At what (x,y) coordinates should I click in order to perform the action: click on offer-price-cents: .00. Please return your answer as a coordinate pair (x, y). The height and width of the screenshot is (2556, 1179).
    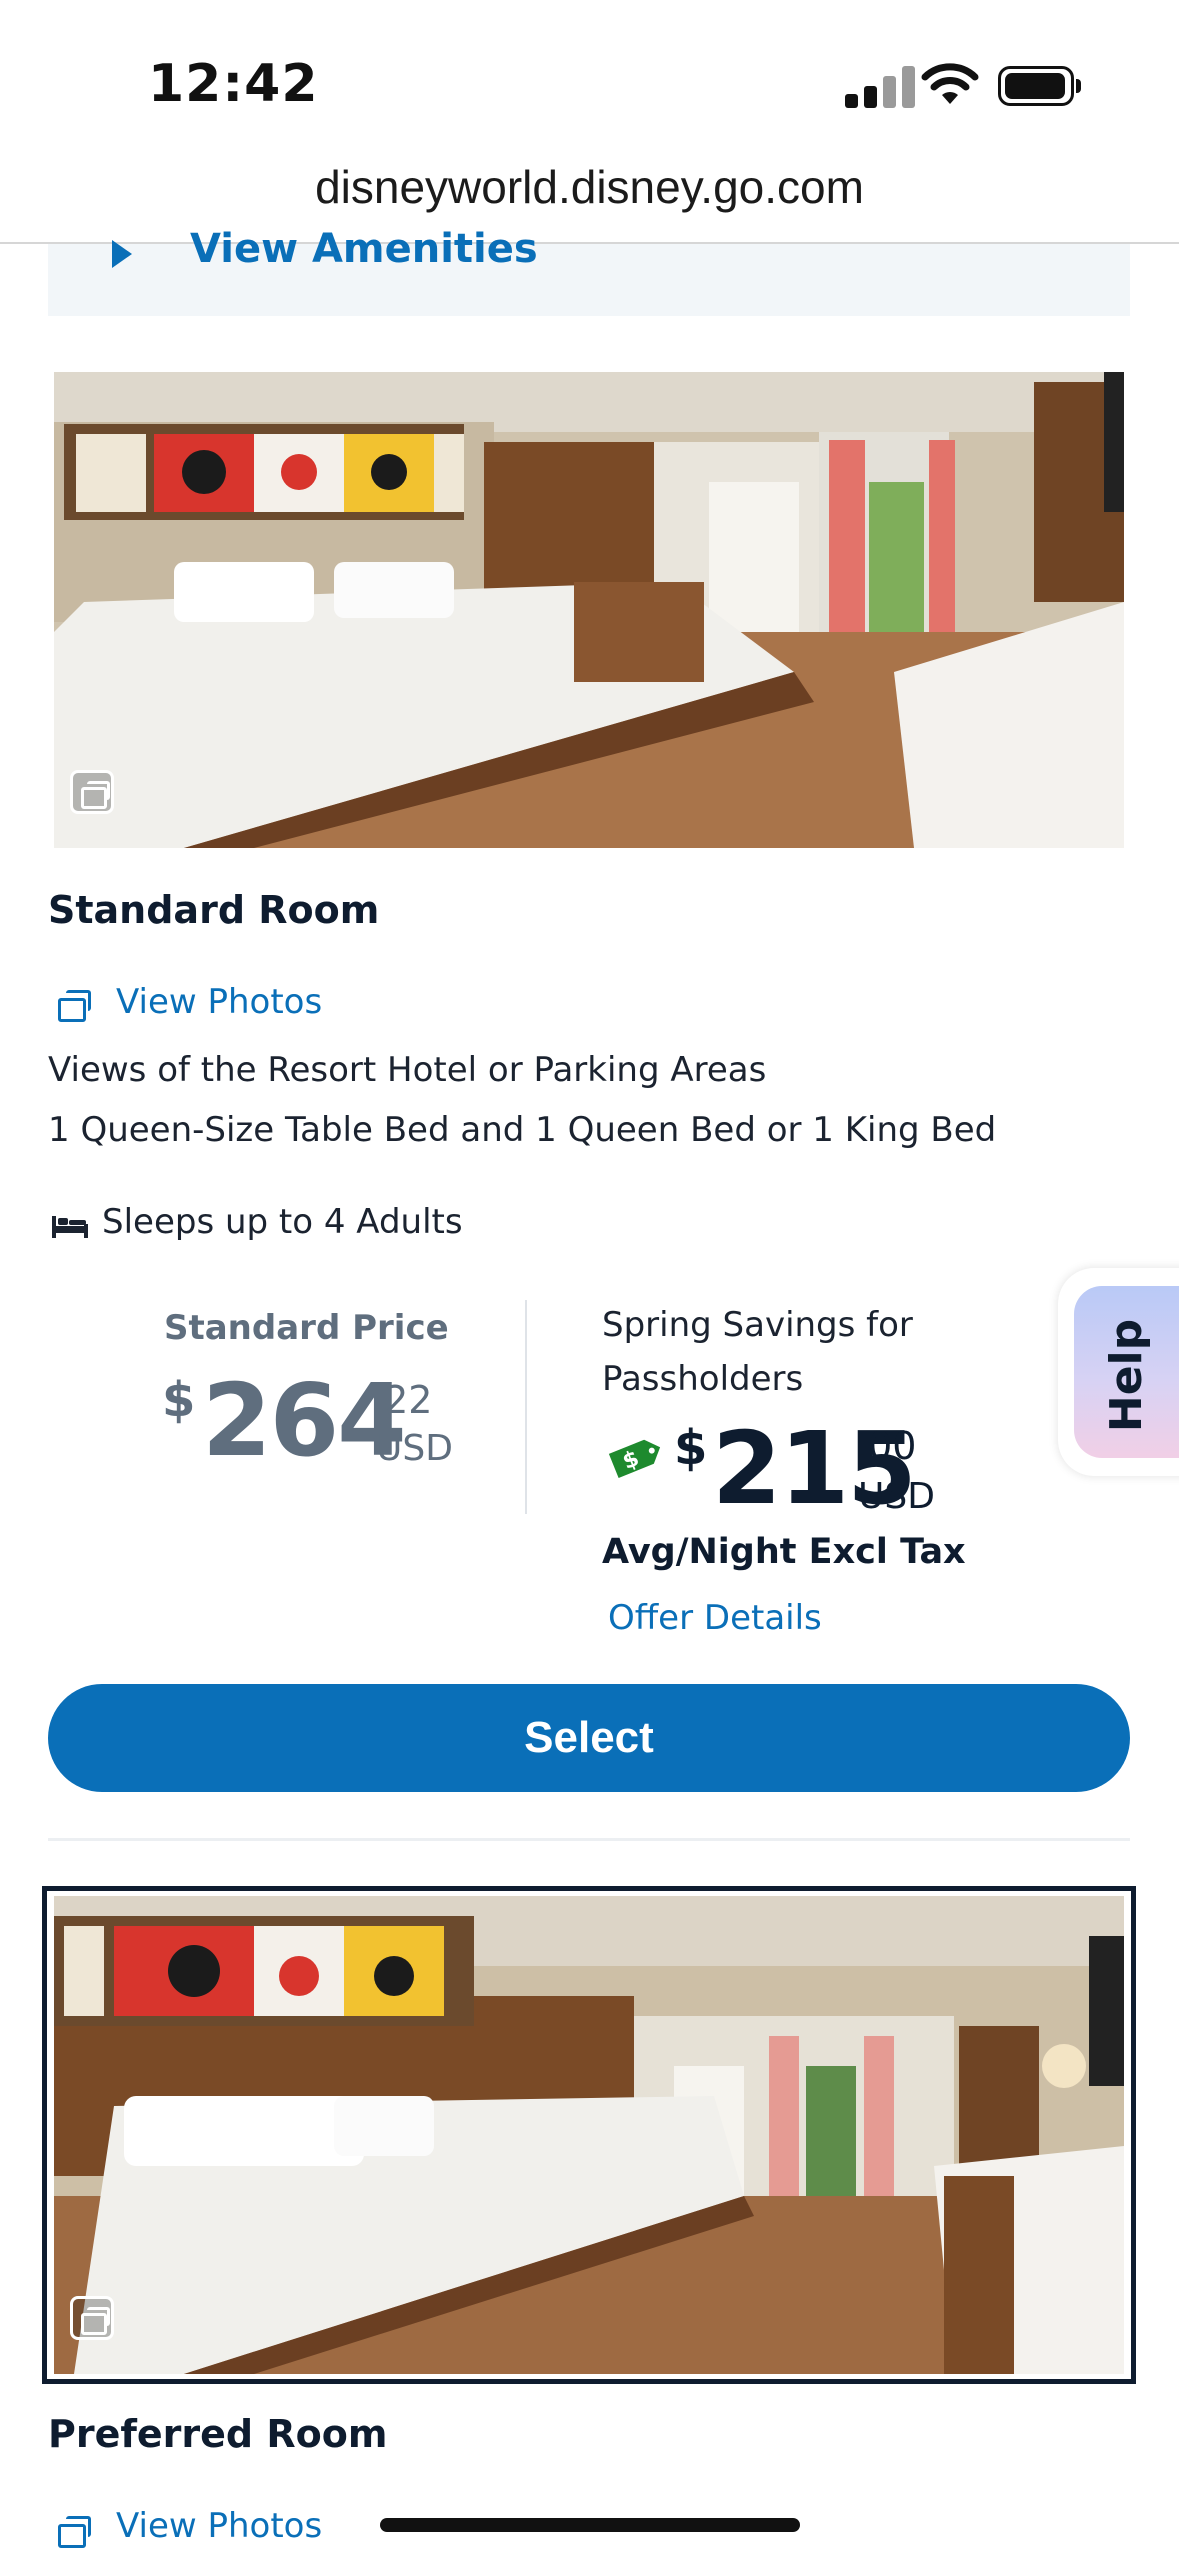
    Looking at the image, I should click on (886, 1446).